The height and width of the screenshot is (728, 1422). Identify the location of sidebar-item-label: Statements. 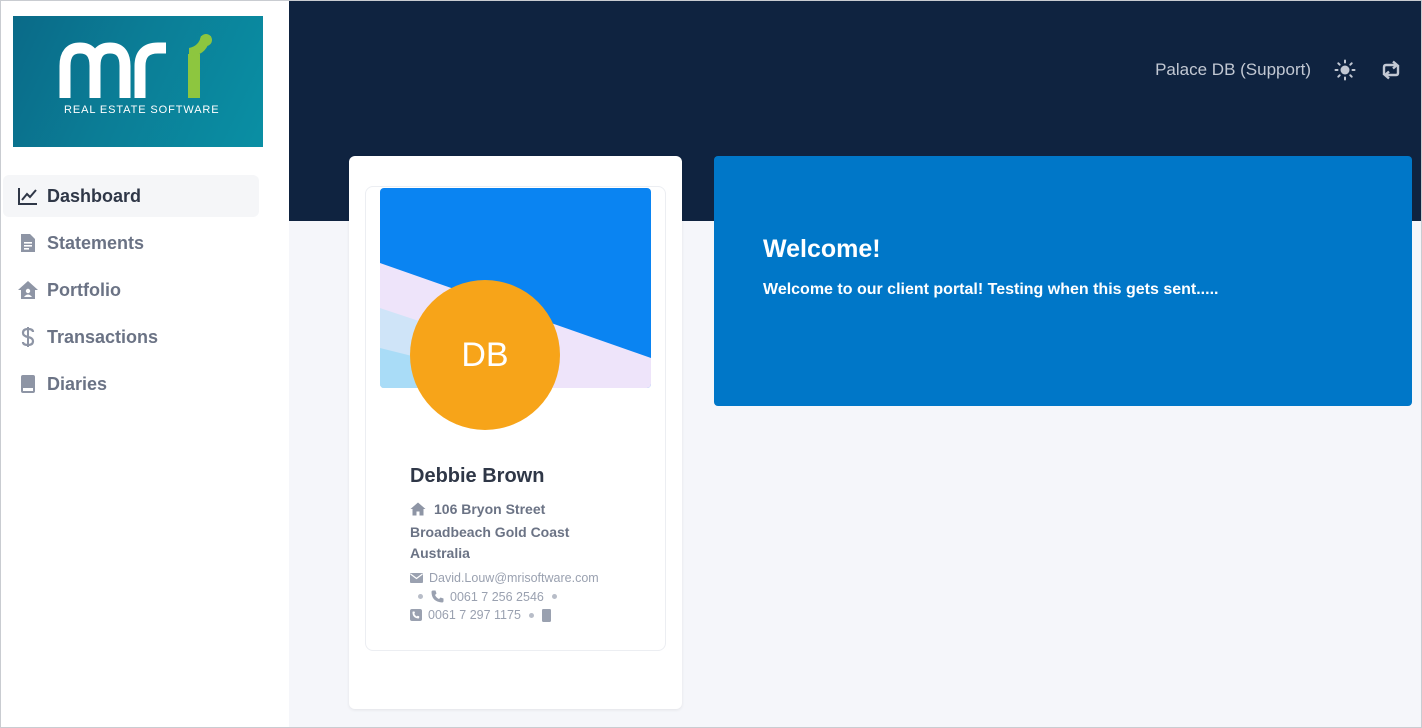
(96, 242).